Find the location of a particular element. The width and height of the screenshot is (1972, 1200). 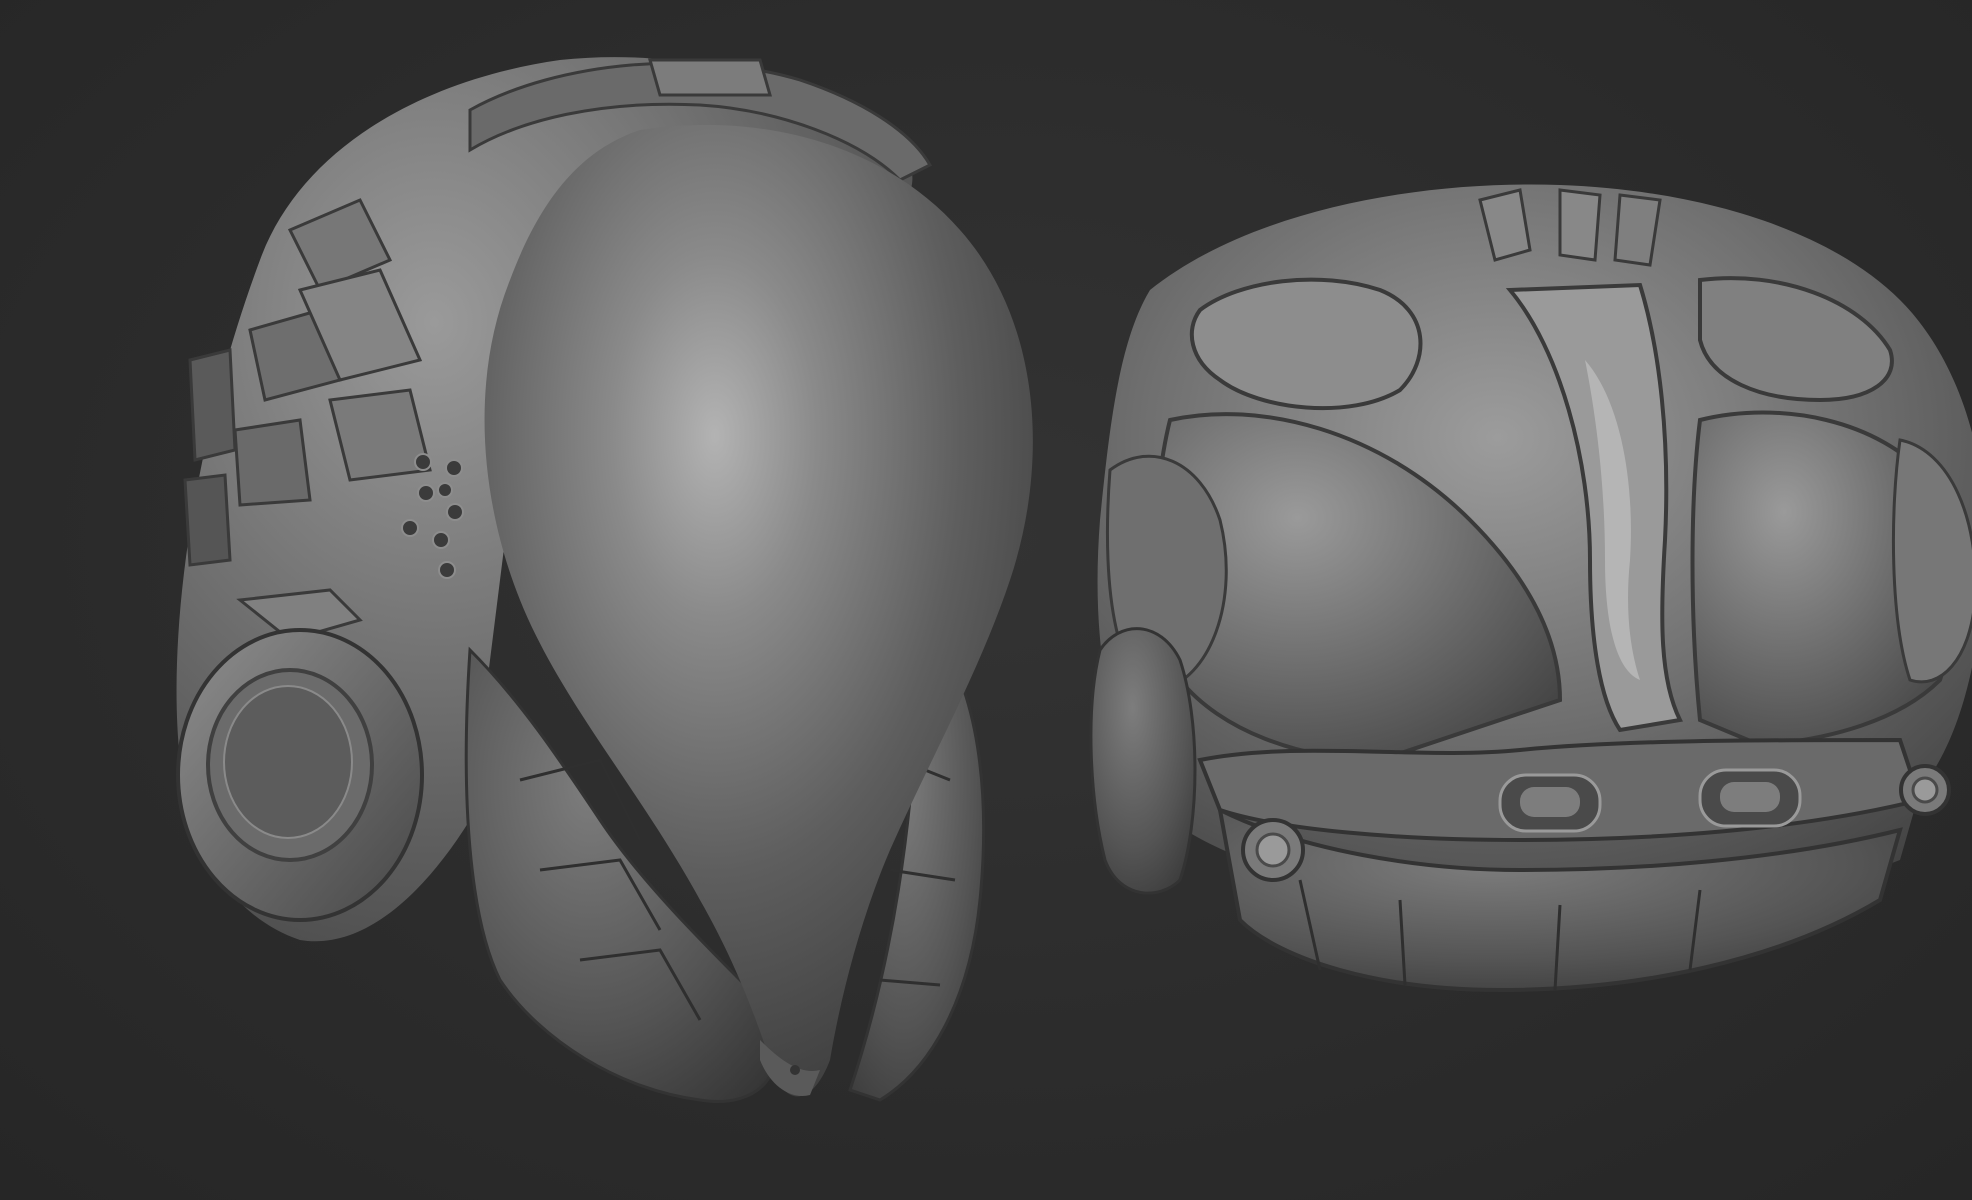

rail-plate is located at coordinates (710, 77).